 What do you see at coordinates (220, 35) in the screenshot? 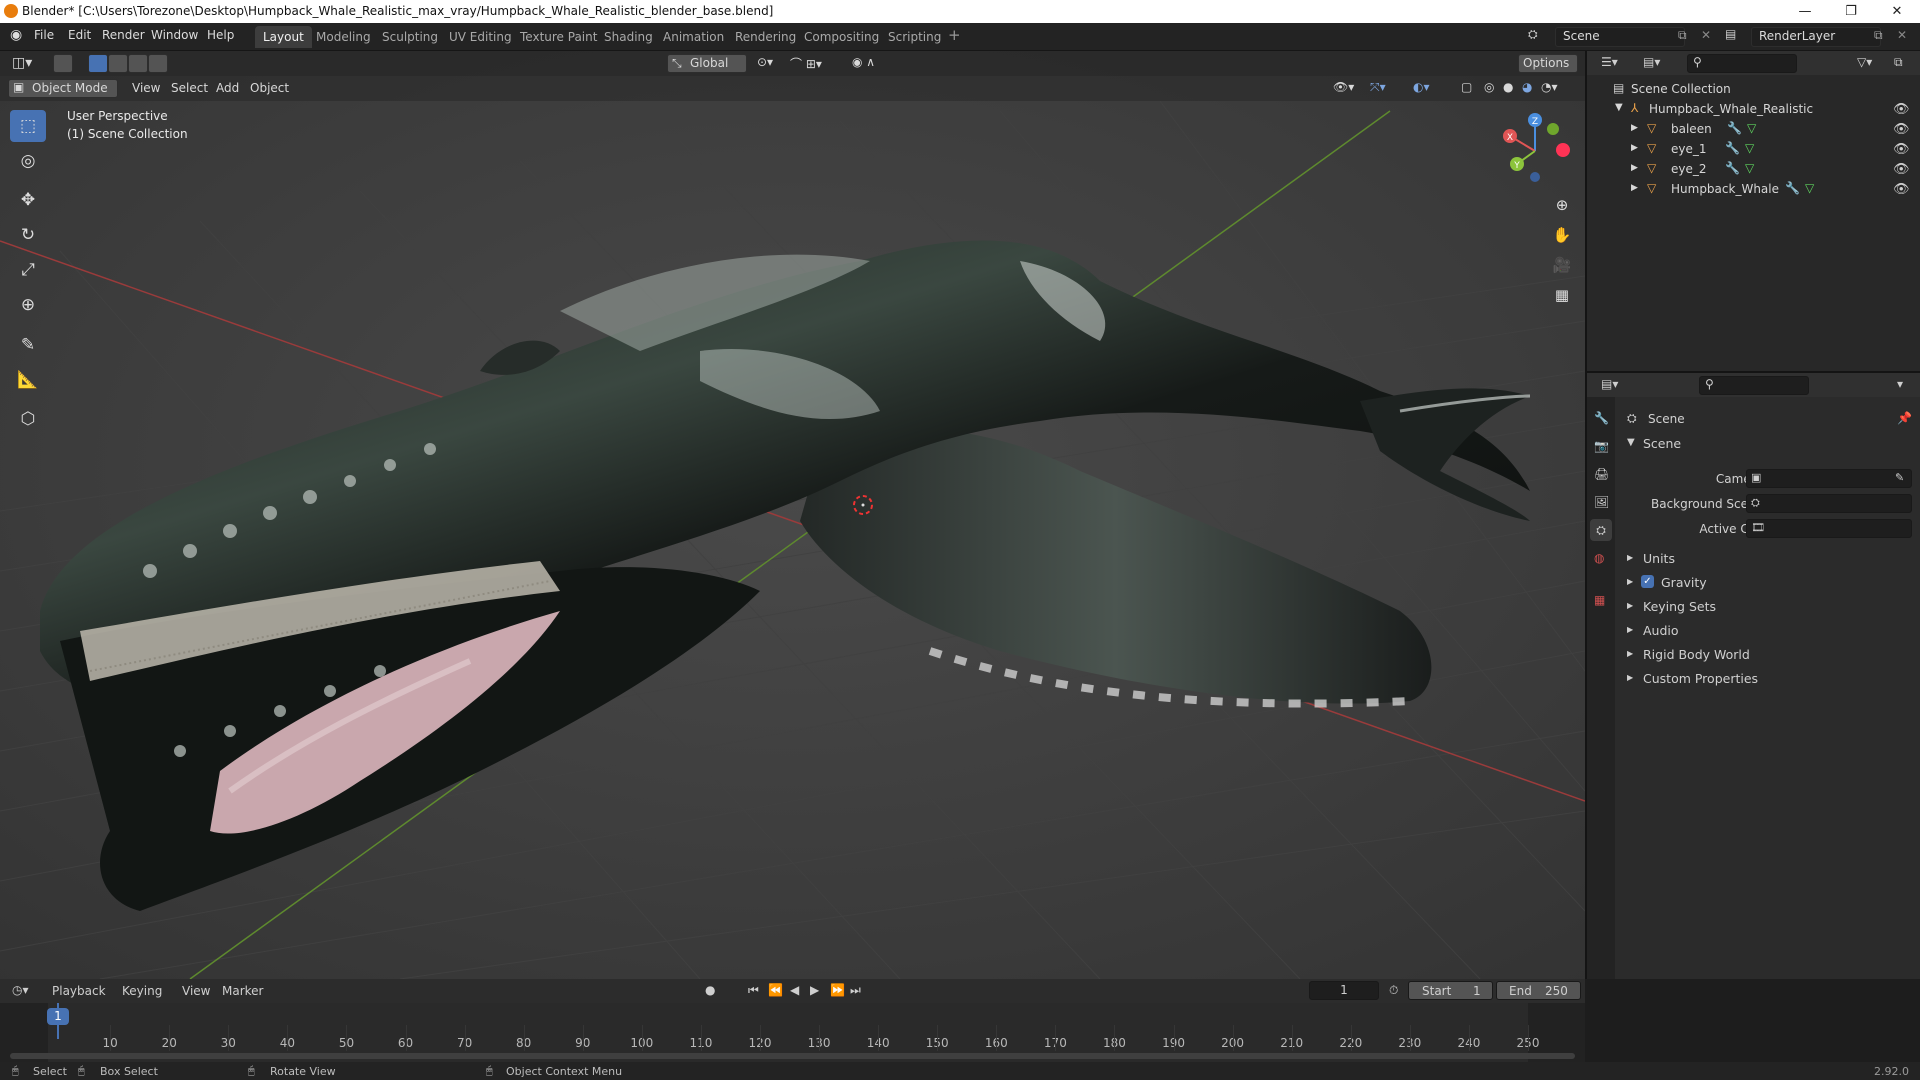
I see `menu-help: Help` at bounding box center [220, 35].